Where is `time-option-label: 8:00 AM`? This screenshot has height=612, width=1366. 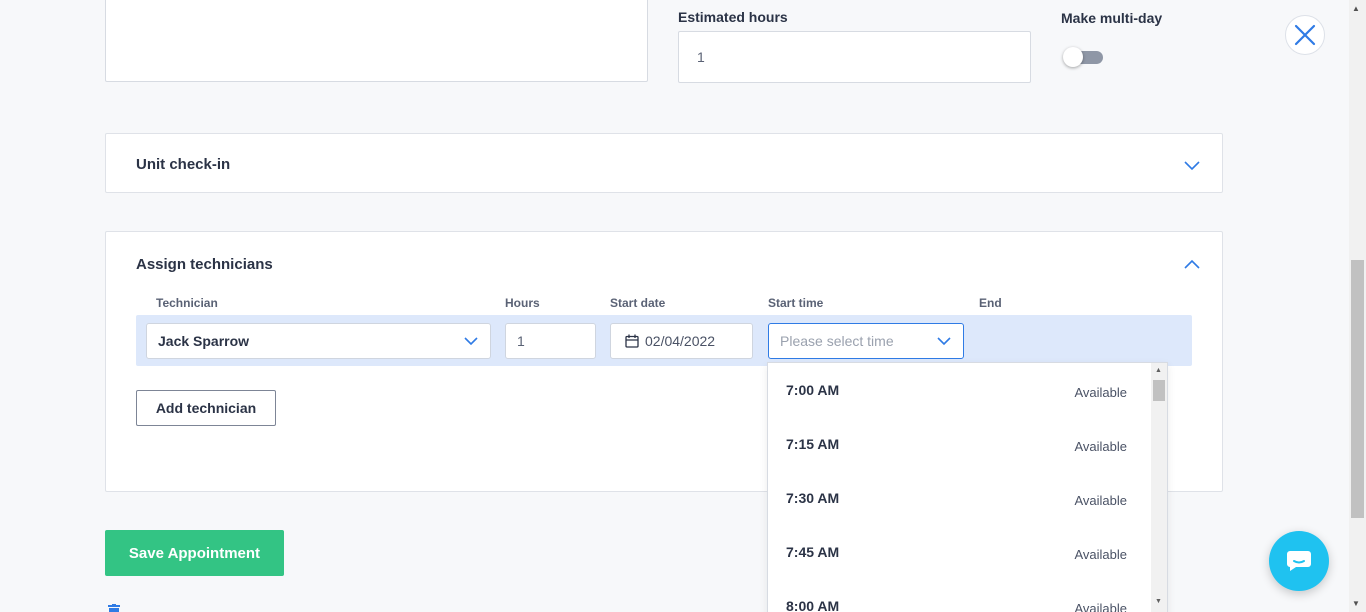
time-option-label: 8:00 AM is located at coordinates (813, 605).